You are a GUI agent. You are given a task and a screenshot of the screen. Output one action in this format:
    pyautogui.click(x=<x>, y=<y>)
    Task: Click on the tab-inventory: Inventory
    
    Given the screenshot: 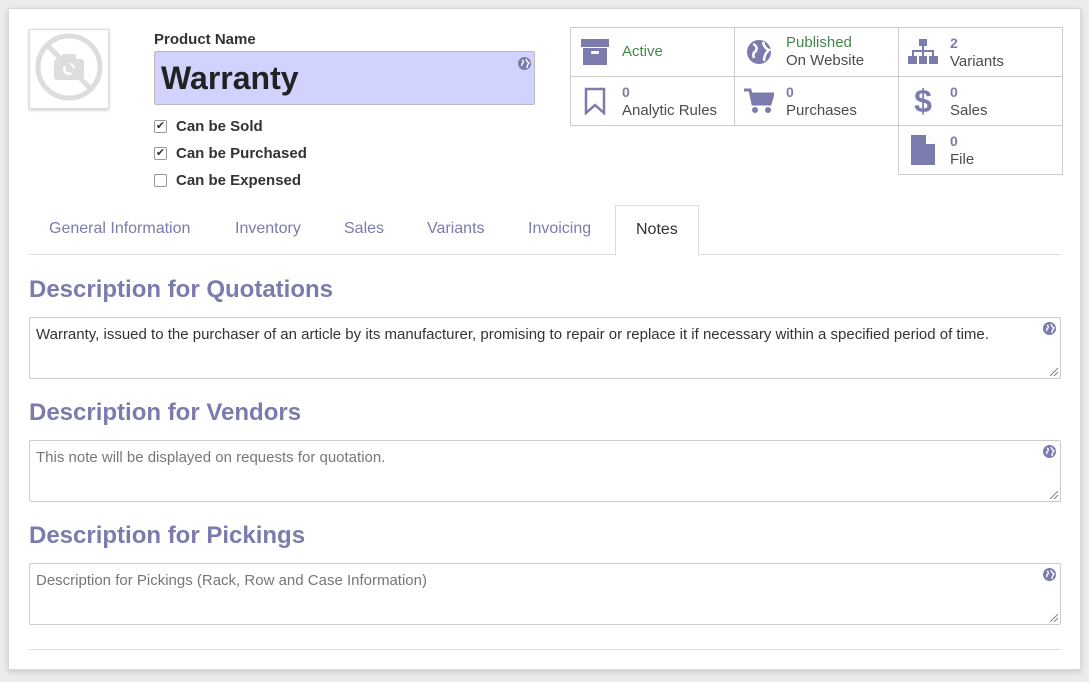 What is the action you would take?
    pyautogui.click(x=268, y=230)
    